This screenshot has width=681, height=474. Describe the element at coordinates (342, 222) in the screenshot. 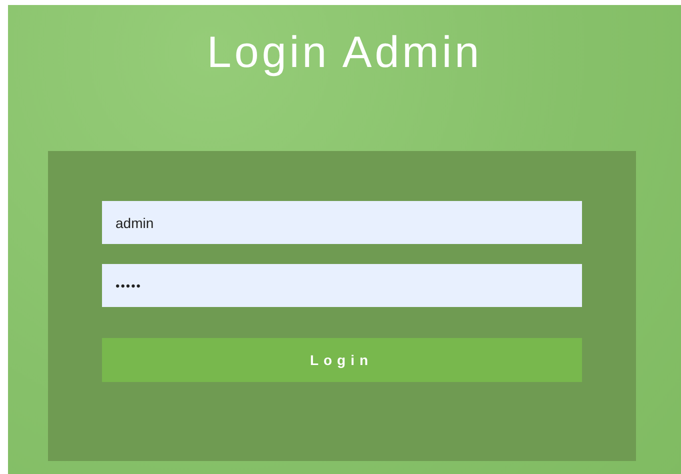

I see `username-field: admin` at that location.